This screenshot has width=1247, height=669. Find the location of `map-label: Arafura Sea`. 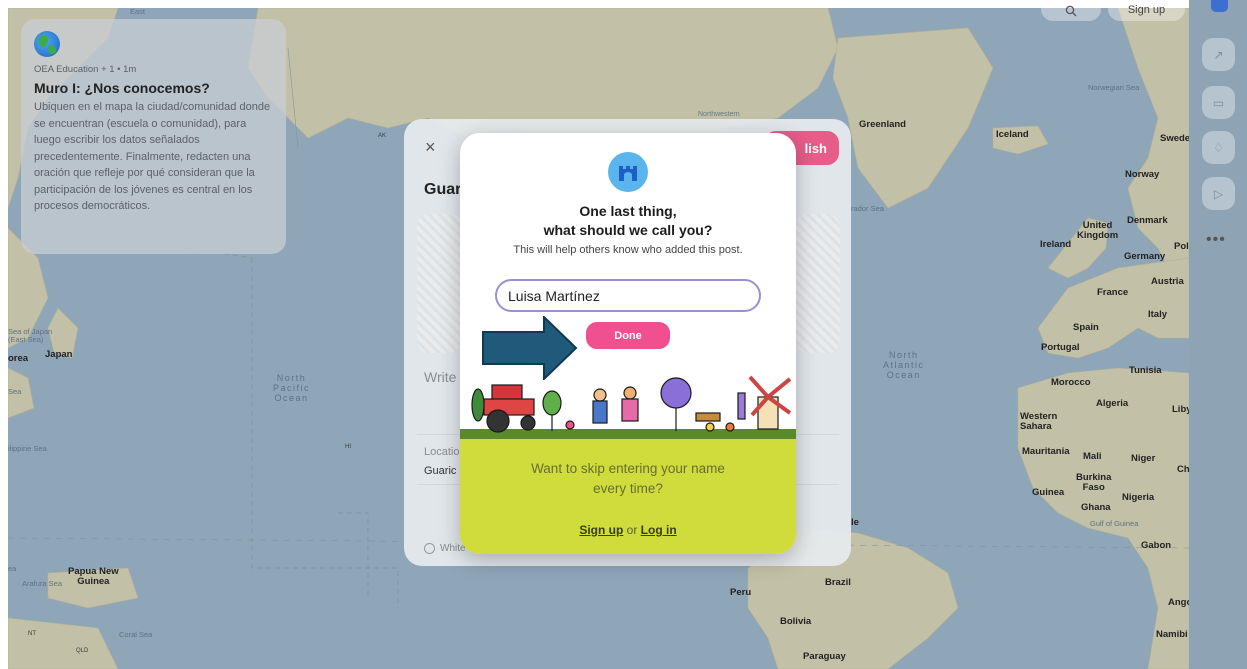

map-label: Arafura Sea is located at coordinates (42, 583).